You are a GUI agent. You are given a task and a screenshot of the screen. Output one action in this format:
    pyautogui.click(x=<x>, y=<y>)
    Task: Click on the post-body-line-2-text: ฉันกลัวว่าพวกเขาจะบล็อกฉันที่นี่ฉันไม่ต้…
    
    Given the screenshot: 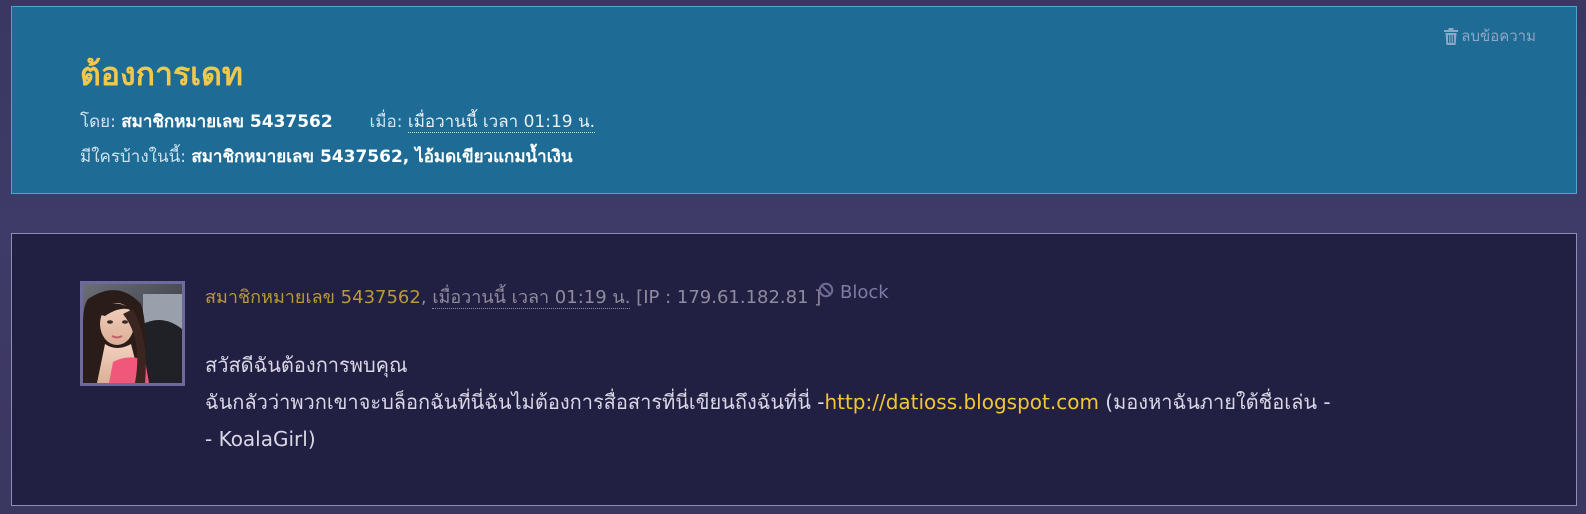 What is the action you would take?
    pyautogui.click(x=515, y=402)
    